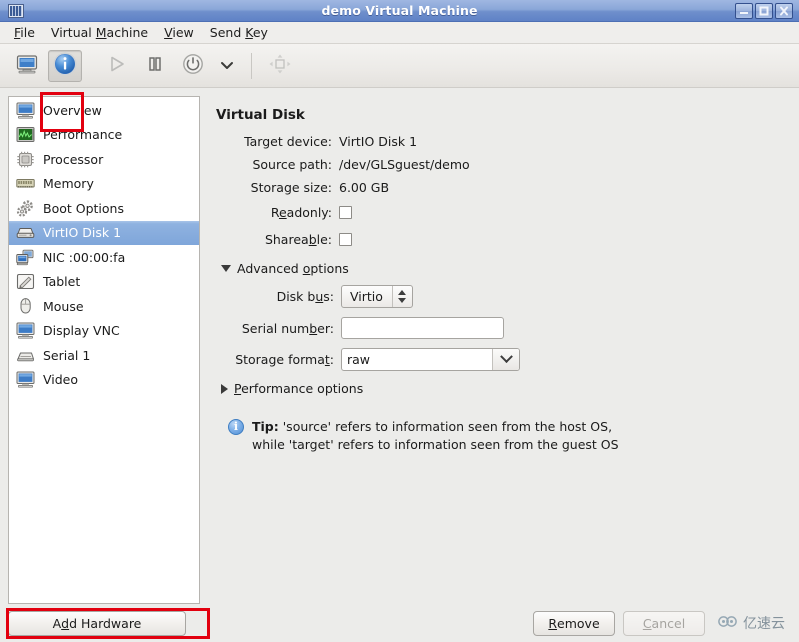  What do you see at coordinates (25, 134) in the screenshot?
I see `performance-graph-icon` at bounding box center [25, 134].